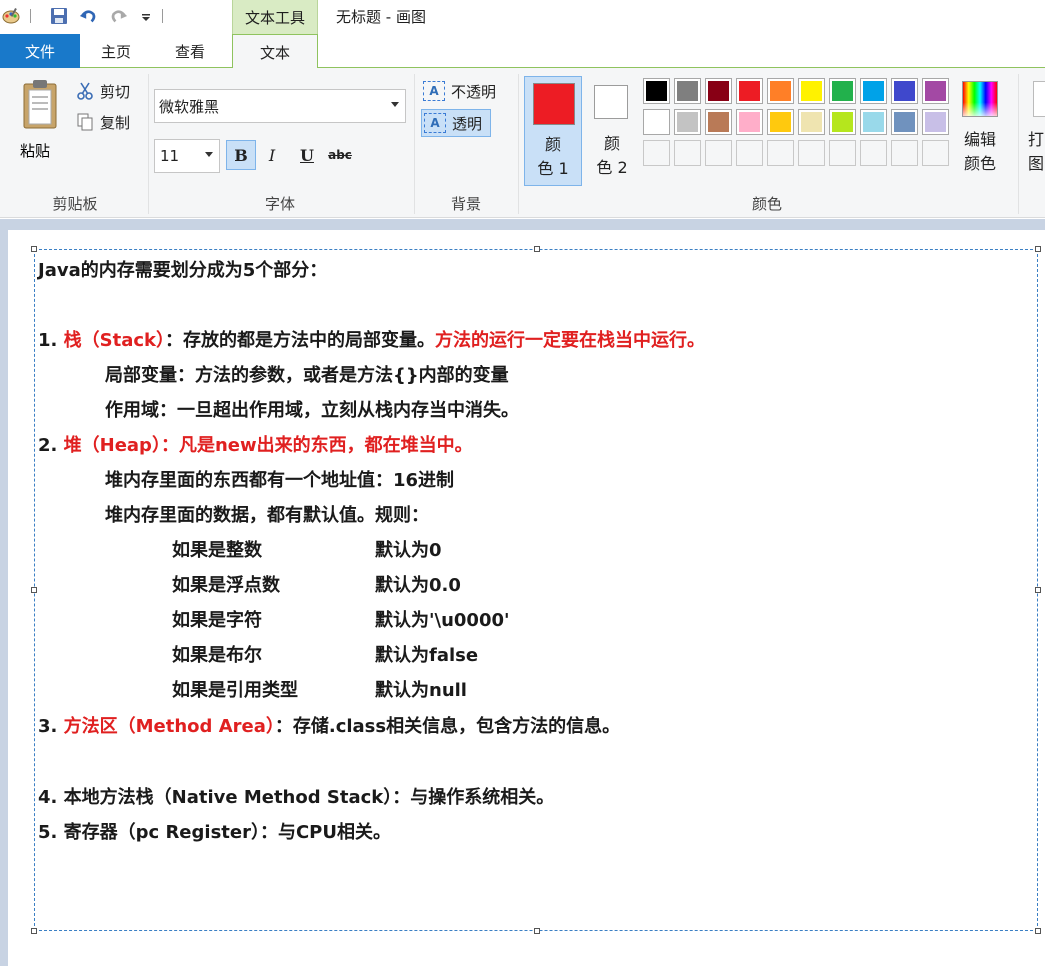  Describe the element at coordinates (103, 122) in the screenshot. I see `copy-button: 复制` at that location.